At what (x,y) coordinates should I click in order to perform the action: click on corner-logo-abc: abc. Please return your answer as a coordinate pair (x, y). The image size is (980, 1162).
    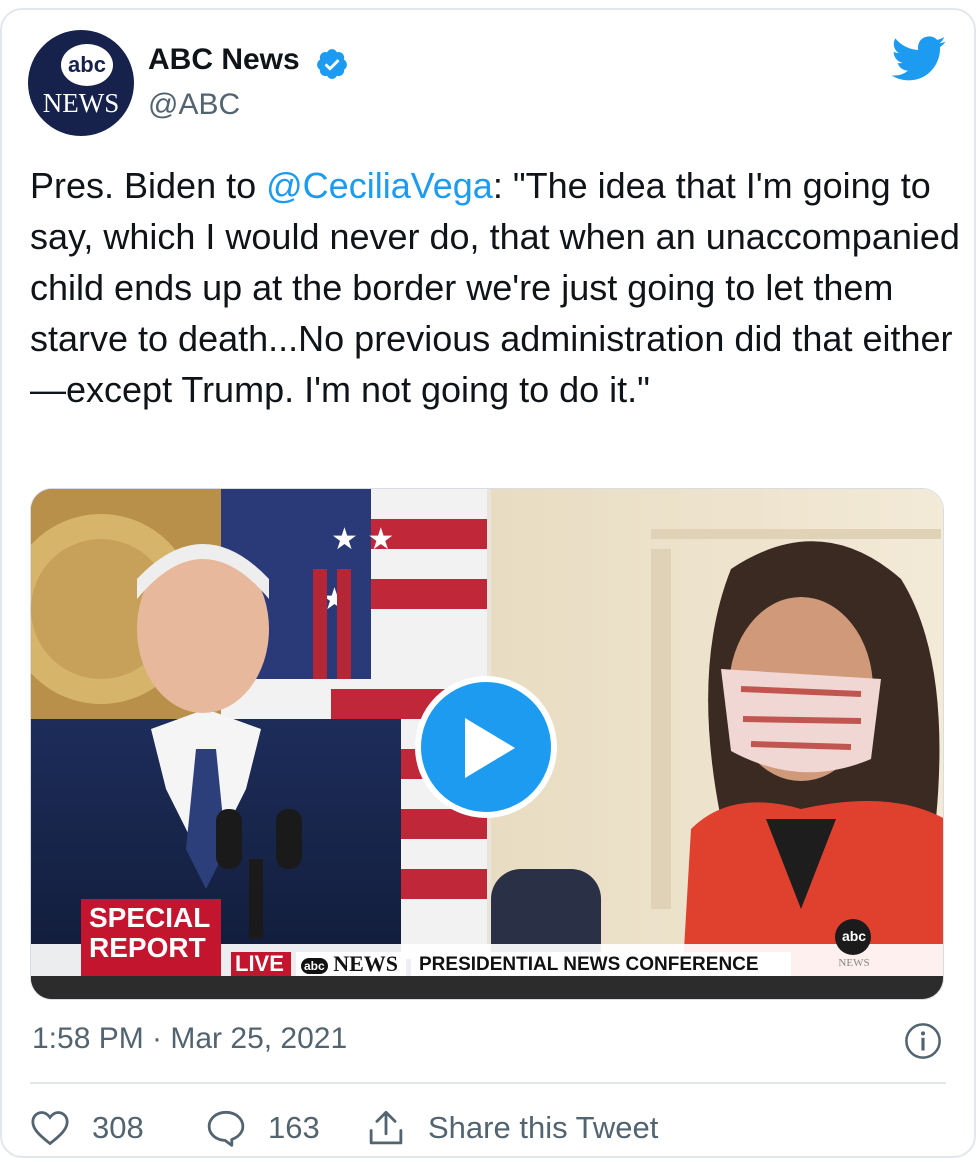
    Looking at the image, I should click on (854, 936).